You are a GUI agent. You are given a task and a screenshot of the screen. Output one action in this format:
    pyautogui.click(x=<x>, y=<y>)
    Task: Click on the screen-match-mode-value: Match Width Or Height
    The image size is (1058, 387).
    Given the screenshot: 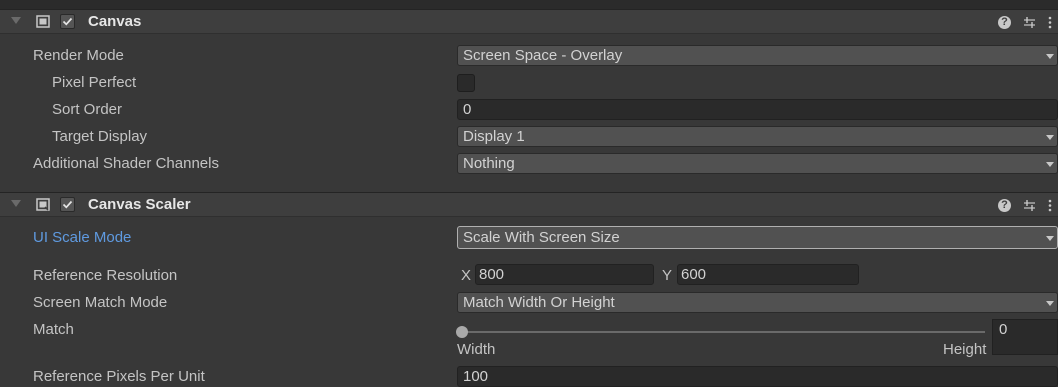 What is the action you would take?
    pyautogui.click(x=539, y=302)
    